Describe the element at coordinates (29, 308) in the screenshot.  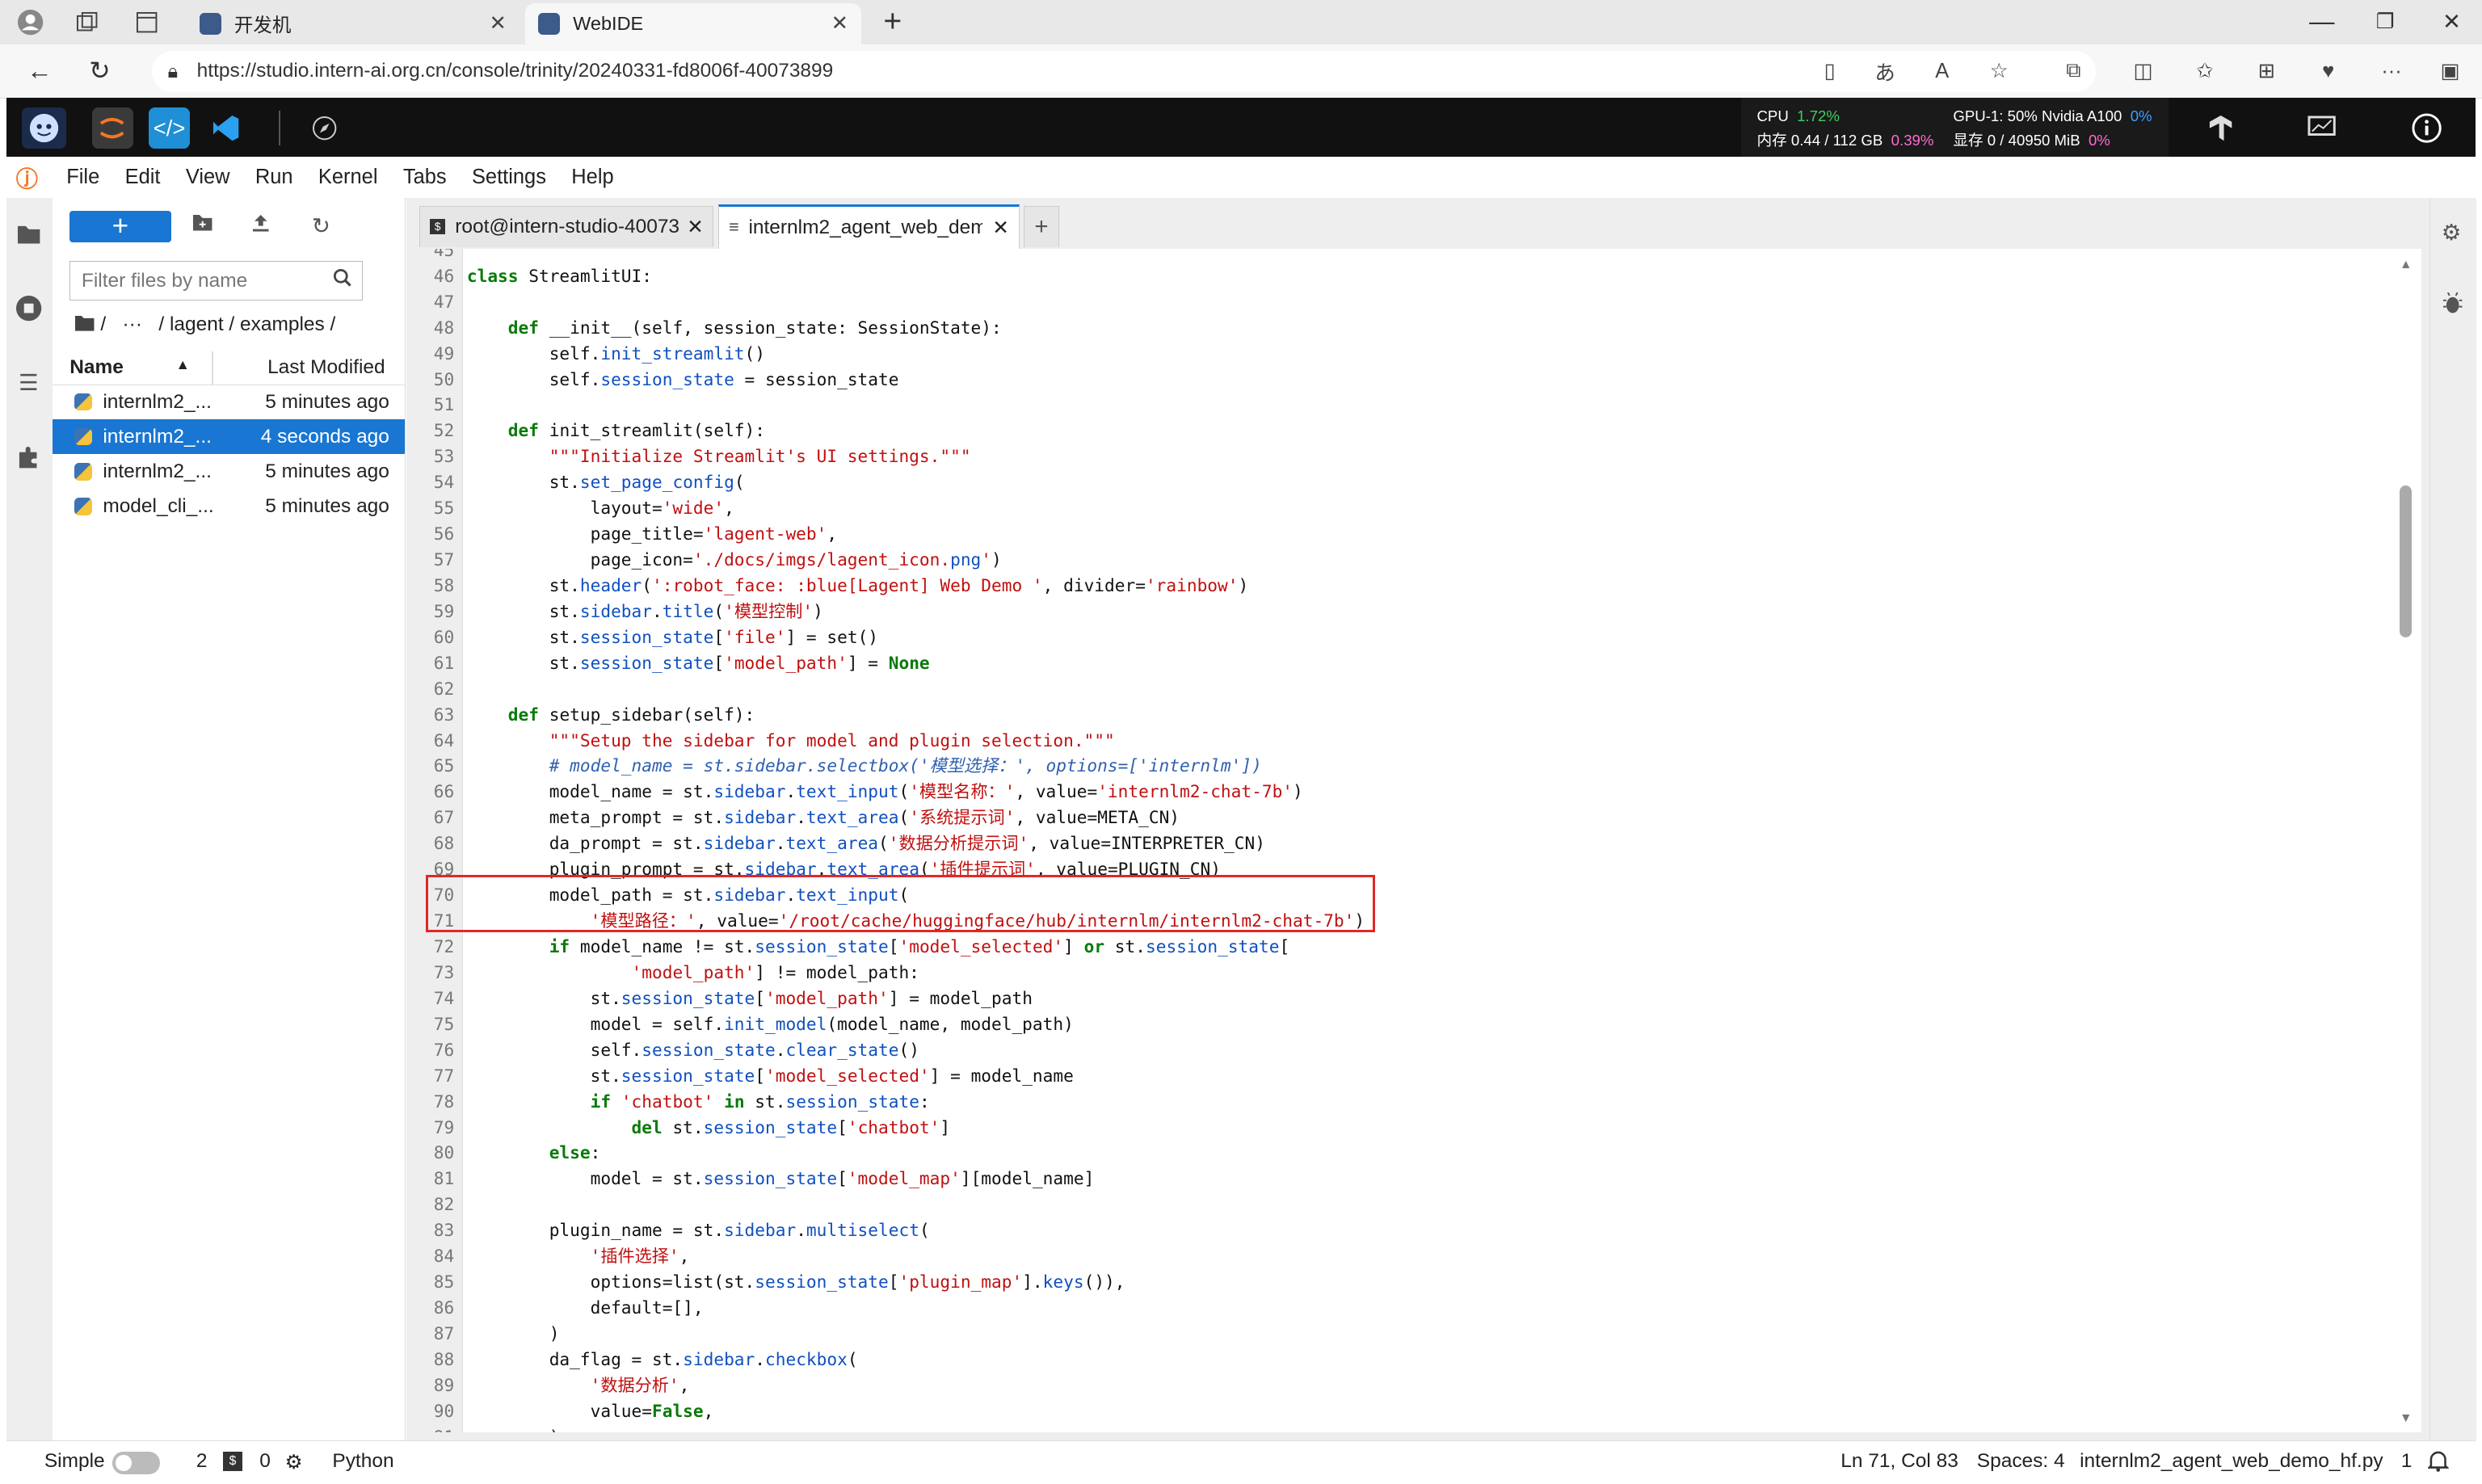
I see `running-kernels-icon` at that location.